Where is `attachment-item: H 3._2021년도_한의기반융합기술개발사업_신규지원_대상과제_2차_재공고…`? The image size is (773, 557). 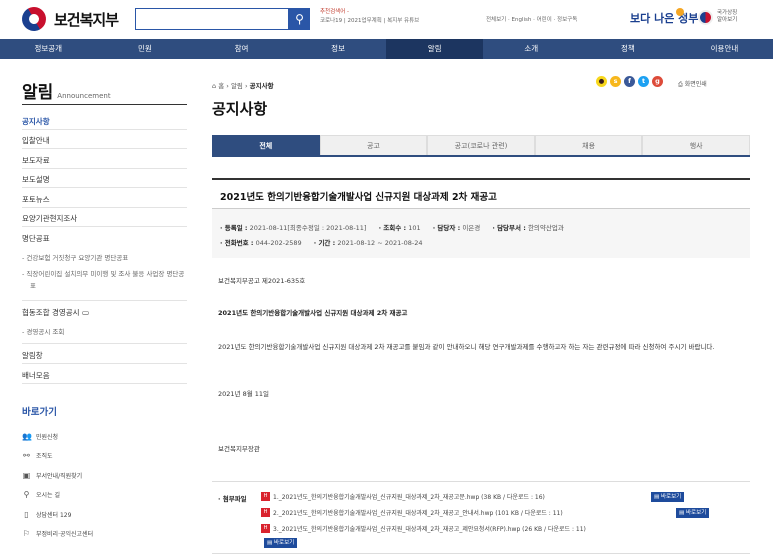 attachment-item: H 3._2021년도_한의기반융합기술개발사업_신규지원_대상과제_2차_재공고… is located at coordinates (423, 528).